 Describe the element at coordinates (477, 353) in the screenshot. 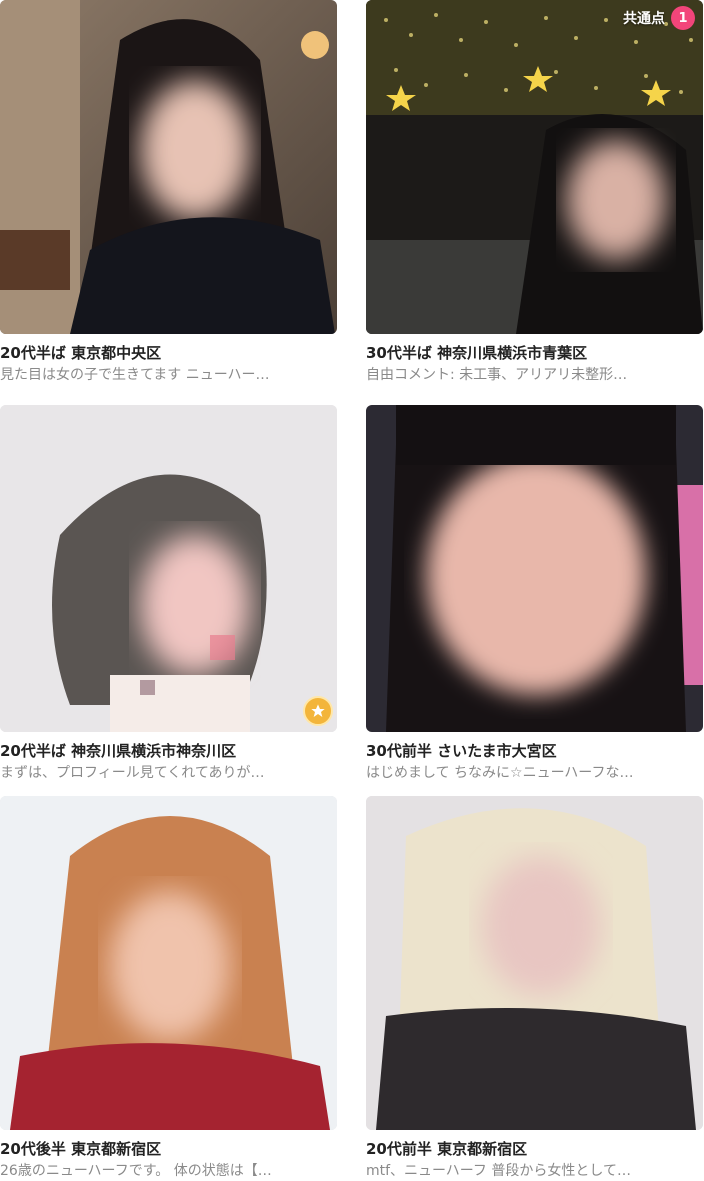

I see `profile-title: 30代半ば 神奈川県横浜市青葉区` at that location.